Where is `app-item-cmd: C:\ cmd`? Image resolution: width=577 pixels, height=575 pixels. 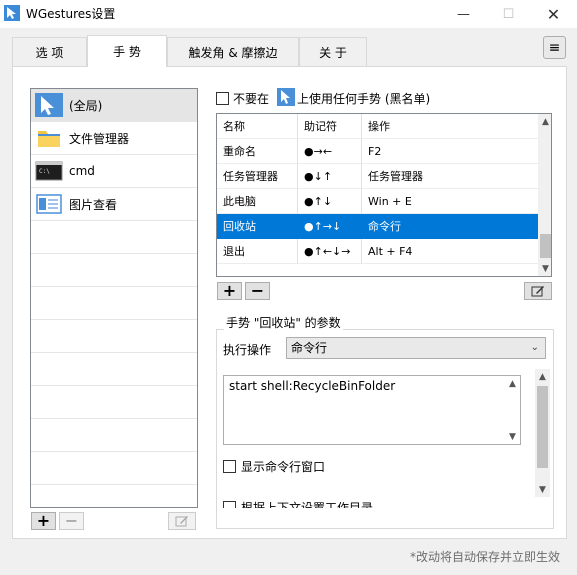 app-item-cmd: C:\ cmd is located at coordinates (114, 171).